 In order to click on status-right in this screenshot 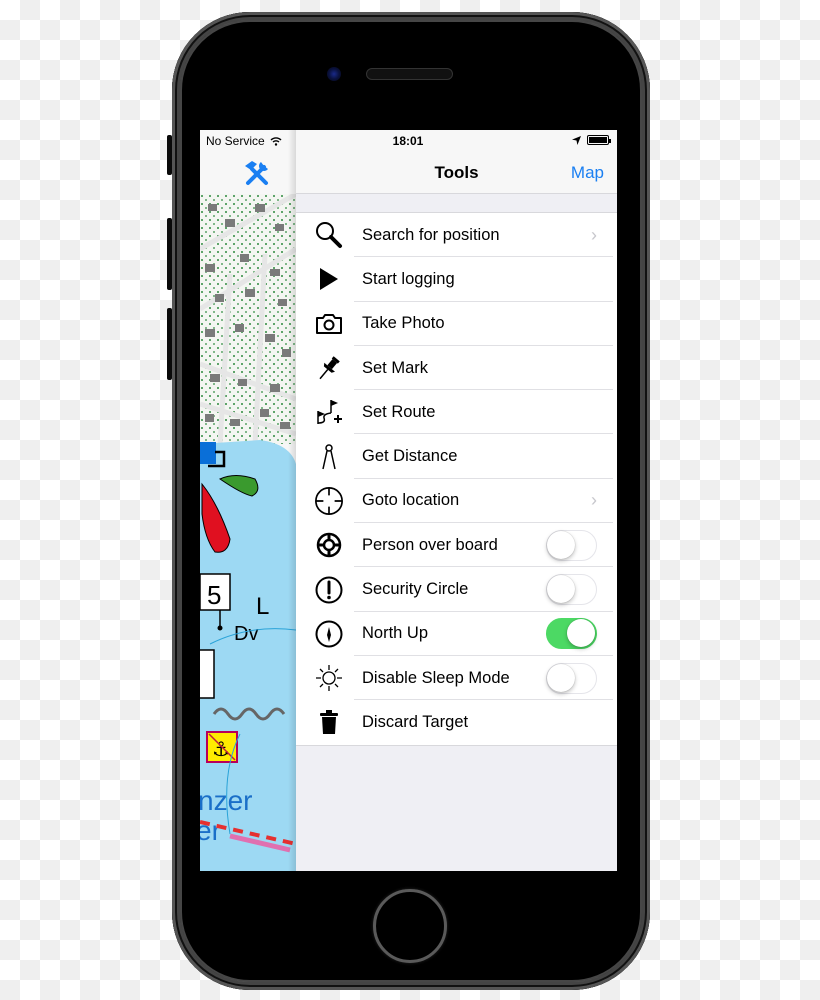, I will do `click(591, 140)`.